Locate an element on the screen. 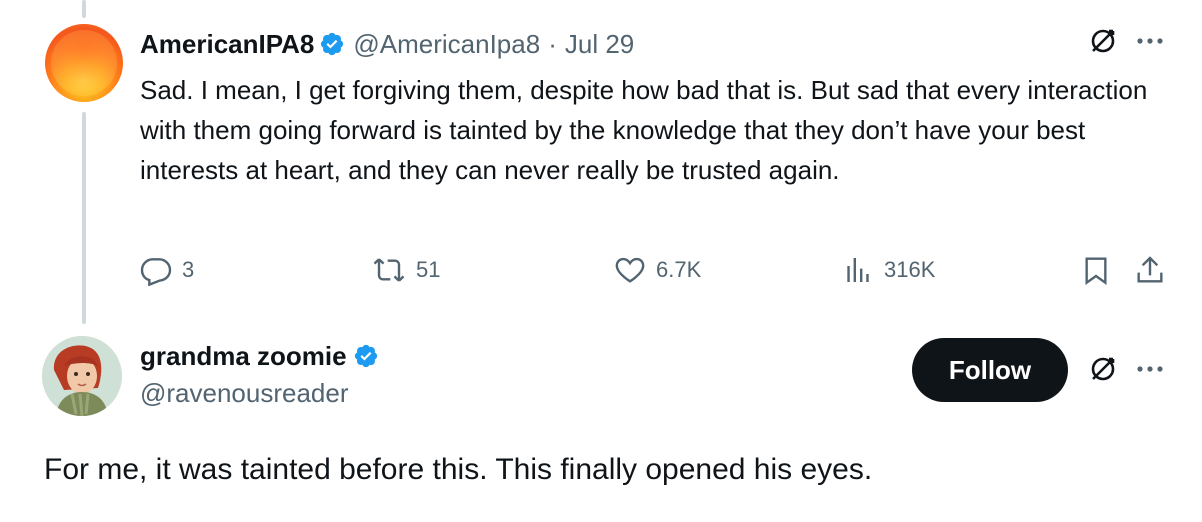 The width and height of the screenshot is (1202, 522). views-button: 316K is located at coordinates (888, 270).